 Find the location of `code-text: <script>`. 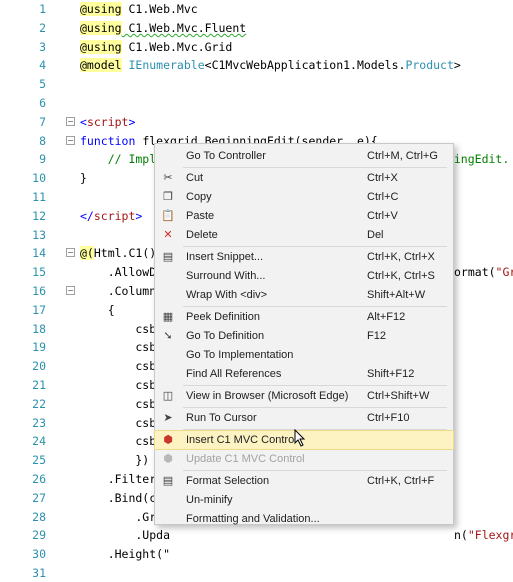

code-text: <script> is located at coordinates (107, 122).